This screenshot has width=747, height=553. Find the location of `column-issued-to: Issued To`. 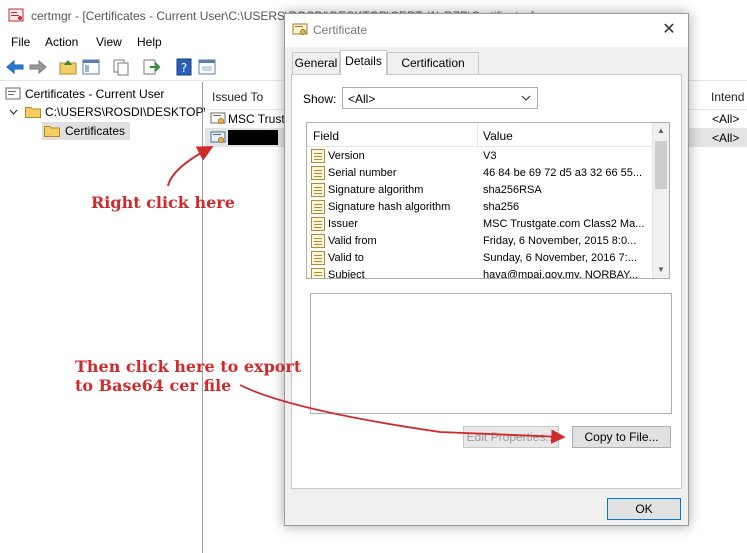

column-issued-to: Issued To is located at coordinates (237, 97).